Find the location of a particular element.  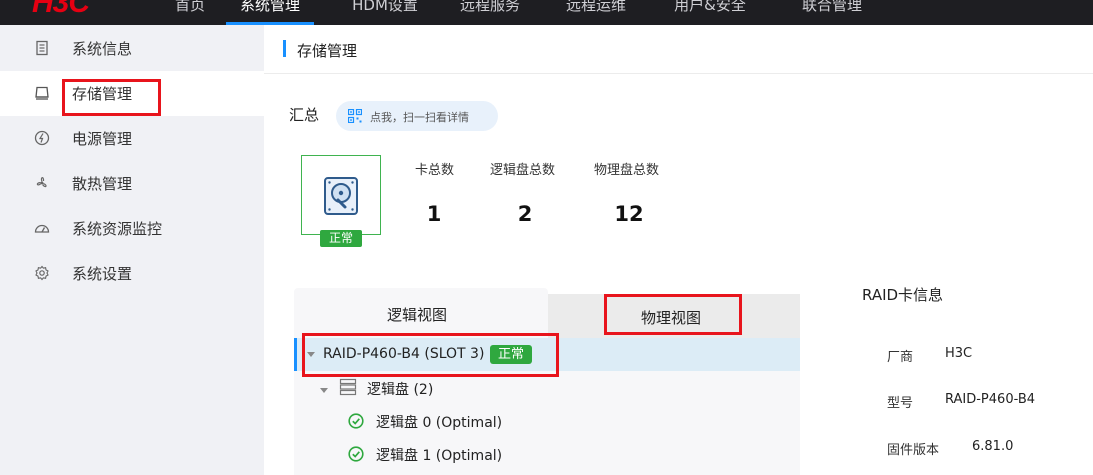

firmware-value: 6.81.0 is located at coordinates (993, 446).